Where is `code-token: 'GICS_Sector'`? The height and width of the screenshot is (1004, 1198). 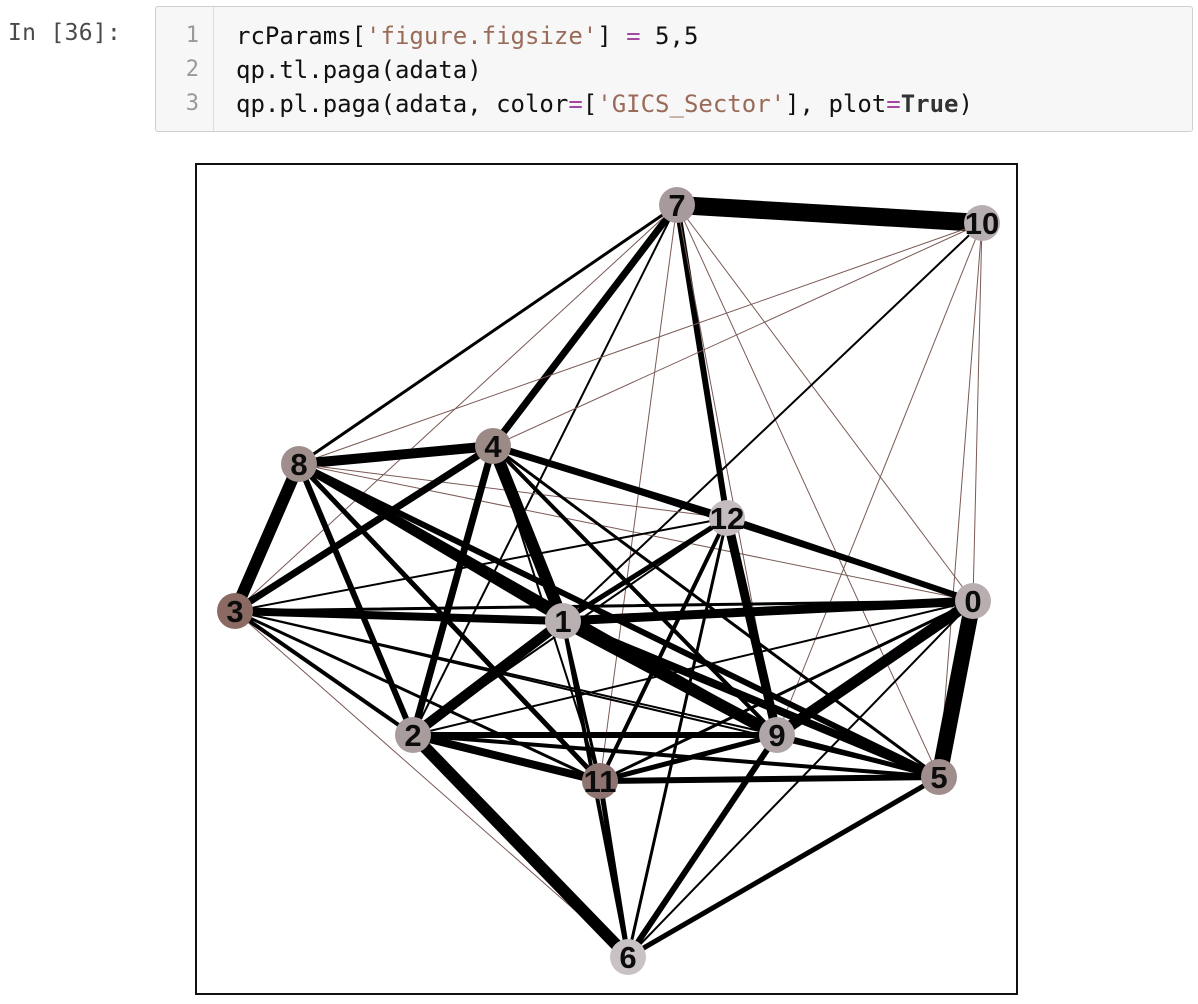
code-token: 'GICS_Sector' is located at coordinates (691, 104).